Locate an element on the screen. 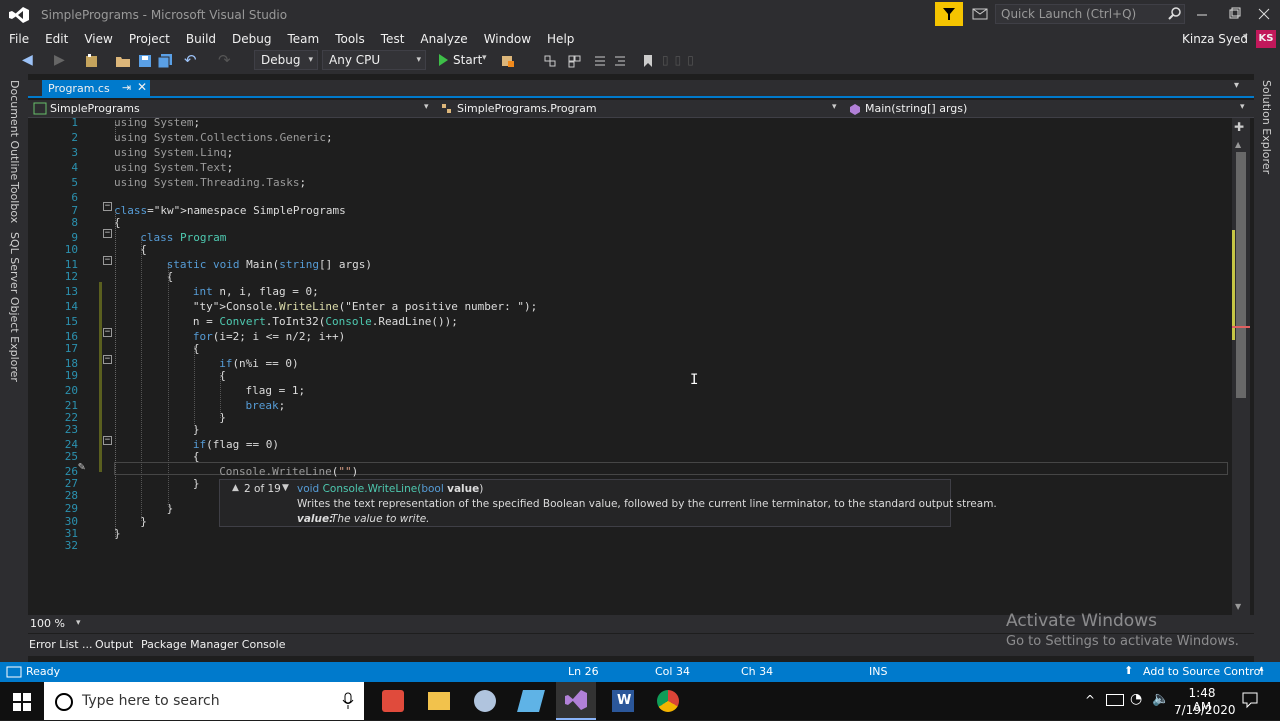 The height and width of the screenshot is (721, 1280). word-app-icon: W is located at coordinates (623, 701).